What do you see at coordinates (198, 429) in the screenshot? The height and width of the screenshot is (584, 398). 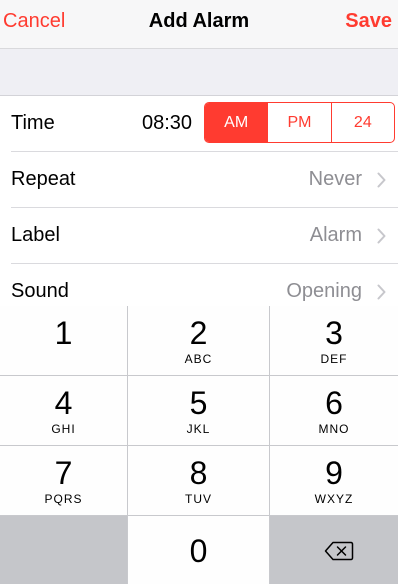 I see `key-letters: JKL` at bounding box center [198, 429].